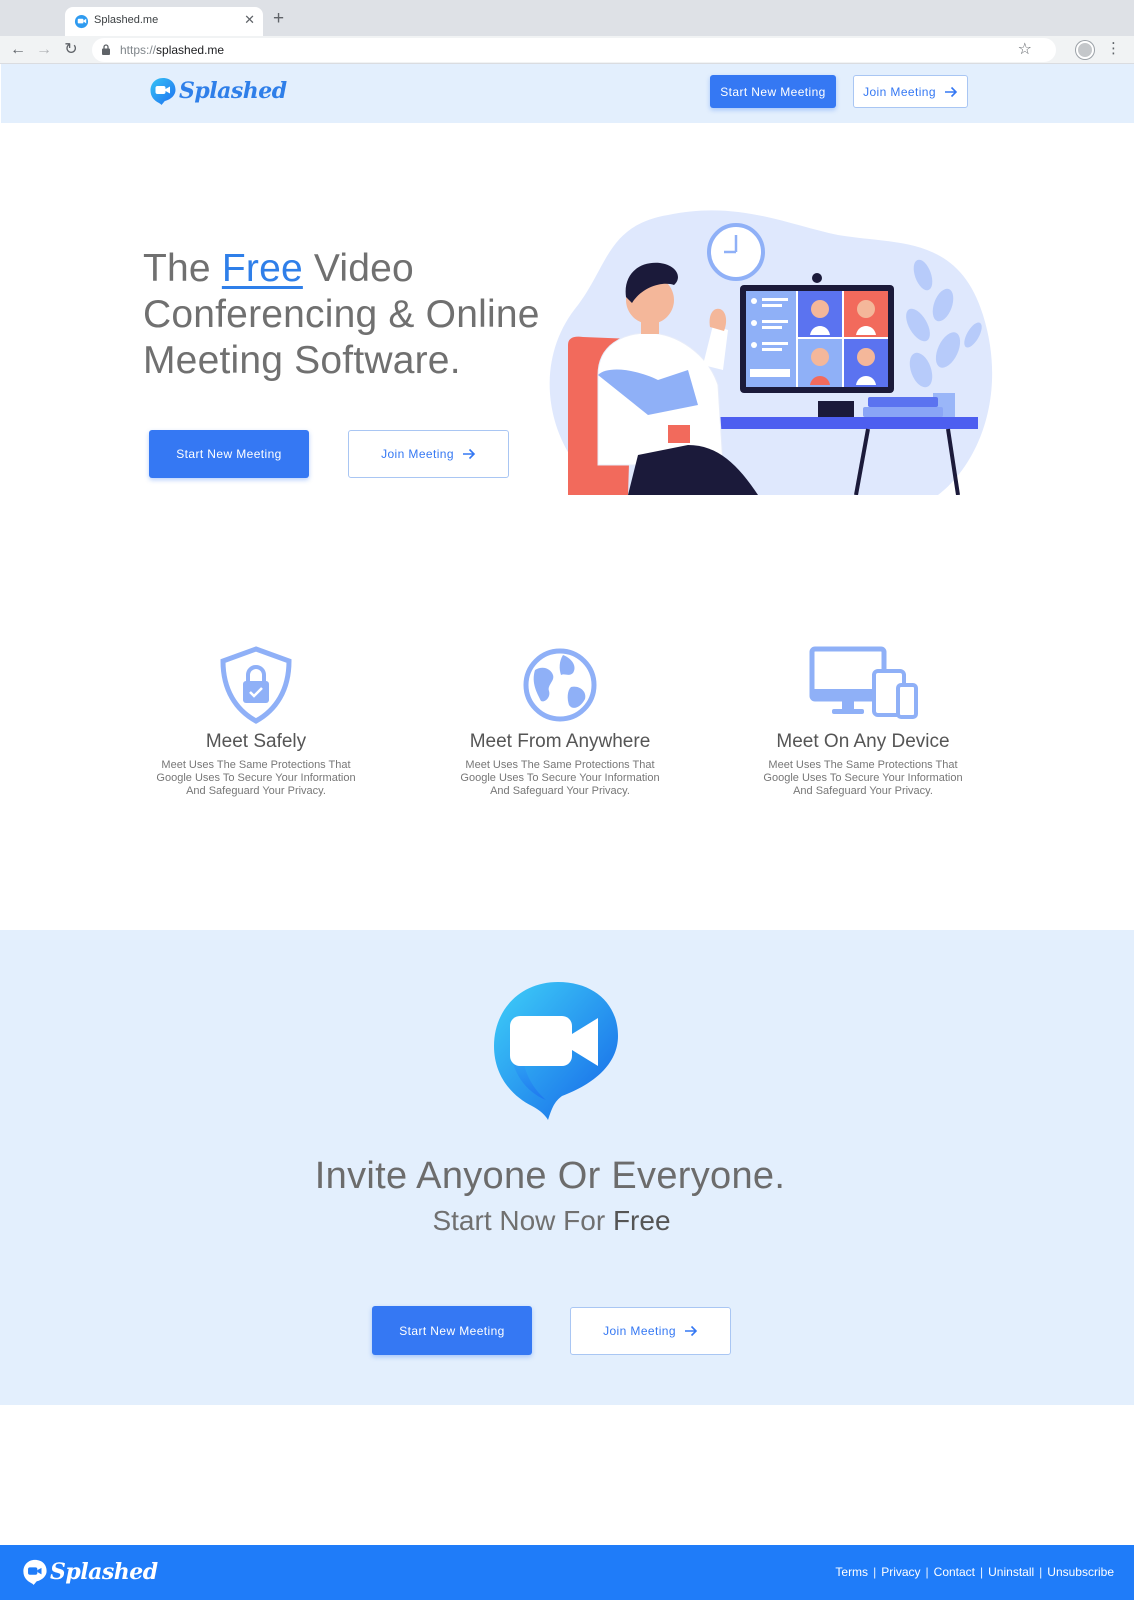 The width and height of the screenshot is (1134, 1600). Describe the element at coordinates (899, 91) in the screenshot. I see `header-join-label: Join Meeting` at that location.